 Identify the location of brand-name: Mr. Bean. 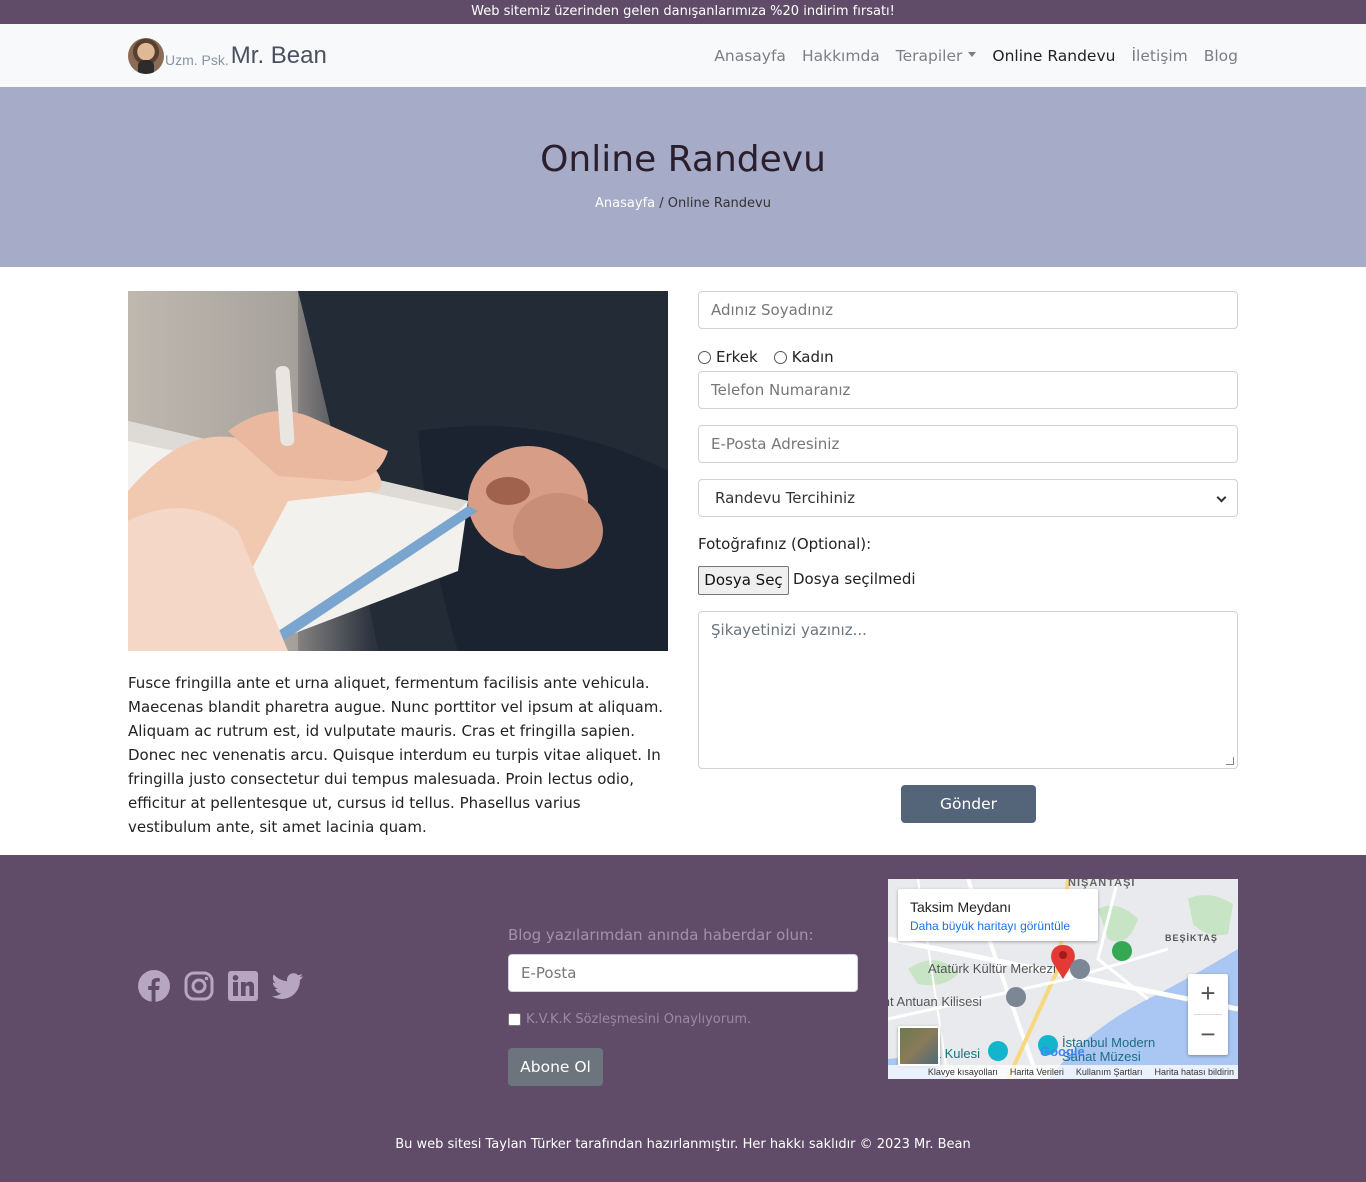
(278, 55).